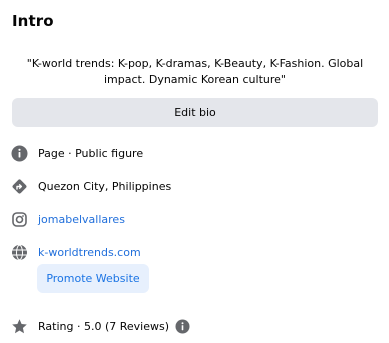  What do you see at coordinates (81, 219) in the screenshot?
I see `instagram-link: jomabelvallares` at bounding box center [81, 219].